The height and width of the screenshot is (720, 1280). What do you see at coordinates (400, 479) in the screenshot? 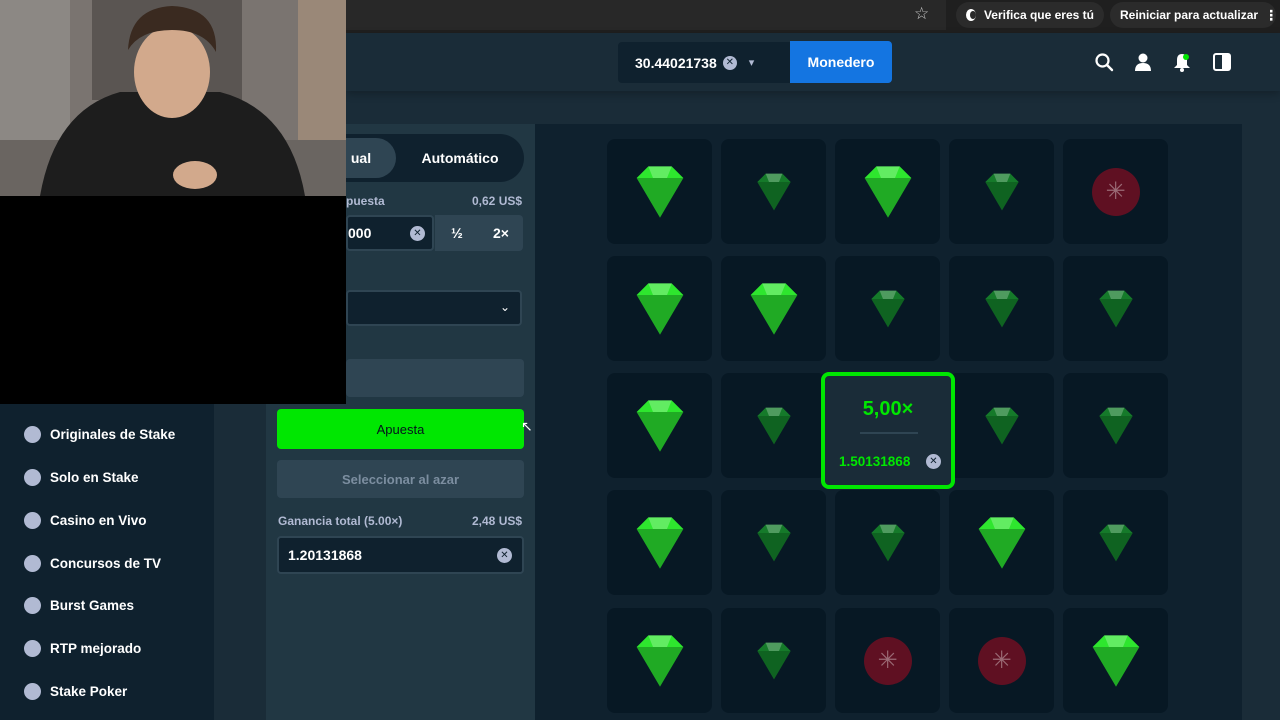
I see `random-pick-button: Seleccionar al azar` at bounding box center [400, 479].